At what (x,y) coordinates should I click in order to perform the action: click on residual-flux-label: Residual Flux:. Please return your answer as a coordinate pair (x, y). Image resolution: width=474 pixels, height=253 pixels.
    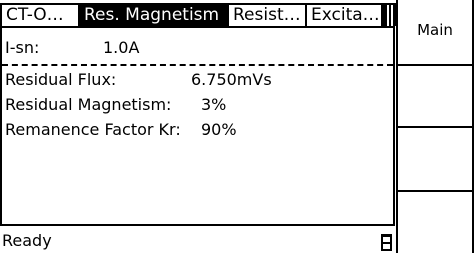
    Looking at the image, I should click on (61, 79).